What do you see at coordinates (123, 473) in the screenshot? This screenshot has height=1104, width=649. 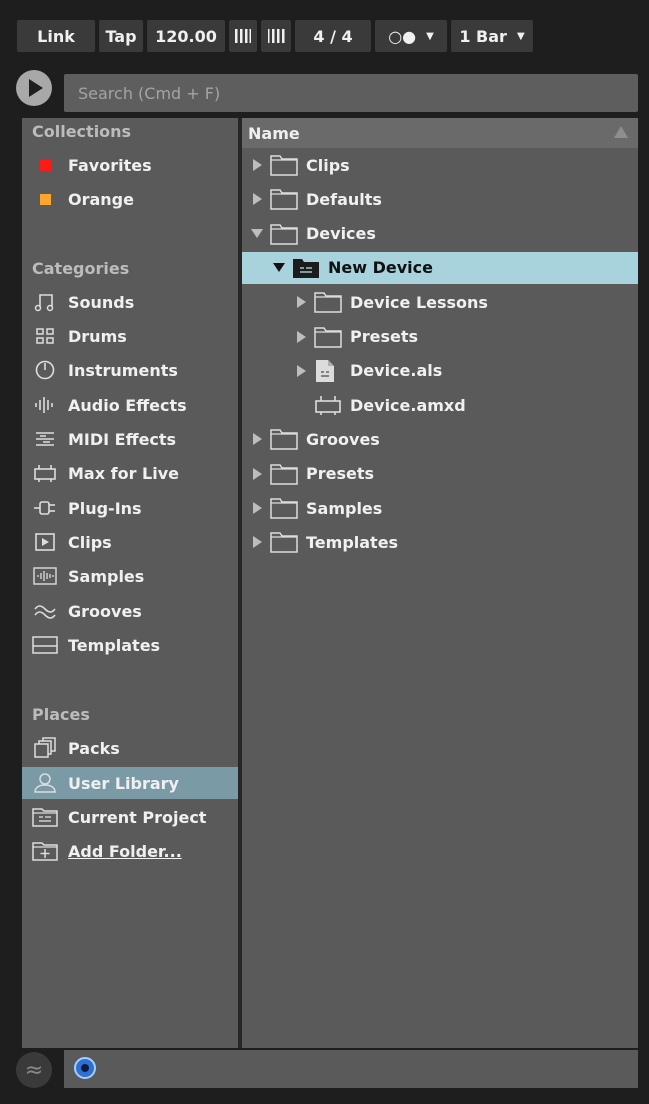 I see `sidebar-item-label: Max for Live` at bounding box center [123, 473].